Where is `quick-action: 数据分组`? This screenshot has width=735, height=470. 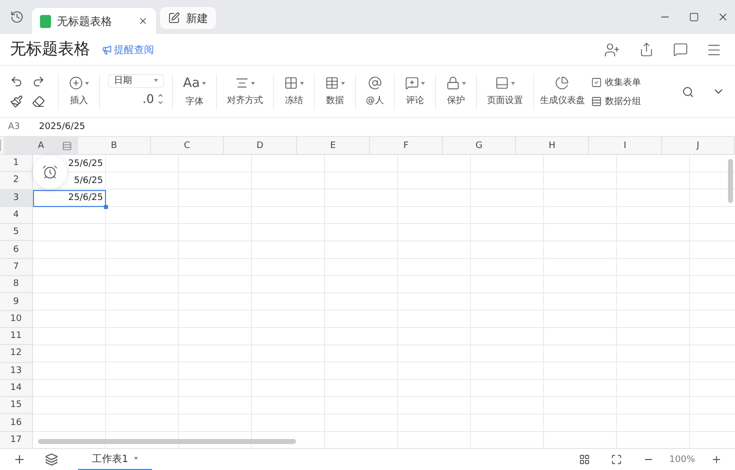 quick-action: 数据分组 is located at coordinates (615, 101).